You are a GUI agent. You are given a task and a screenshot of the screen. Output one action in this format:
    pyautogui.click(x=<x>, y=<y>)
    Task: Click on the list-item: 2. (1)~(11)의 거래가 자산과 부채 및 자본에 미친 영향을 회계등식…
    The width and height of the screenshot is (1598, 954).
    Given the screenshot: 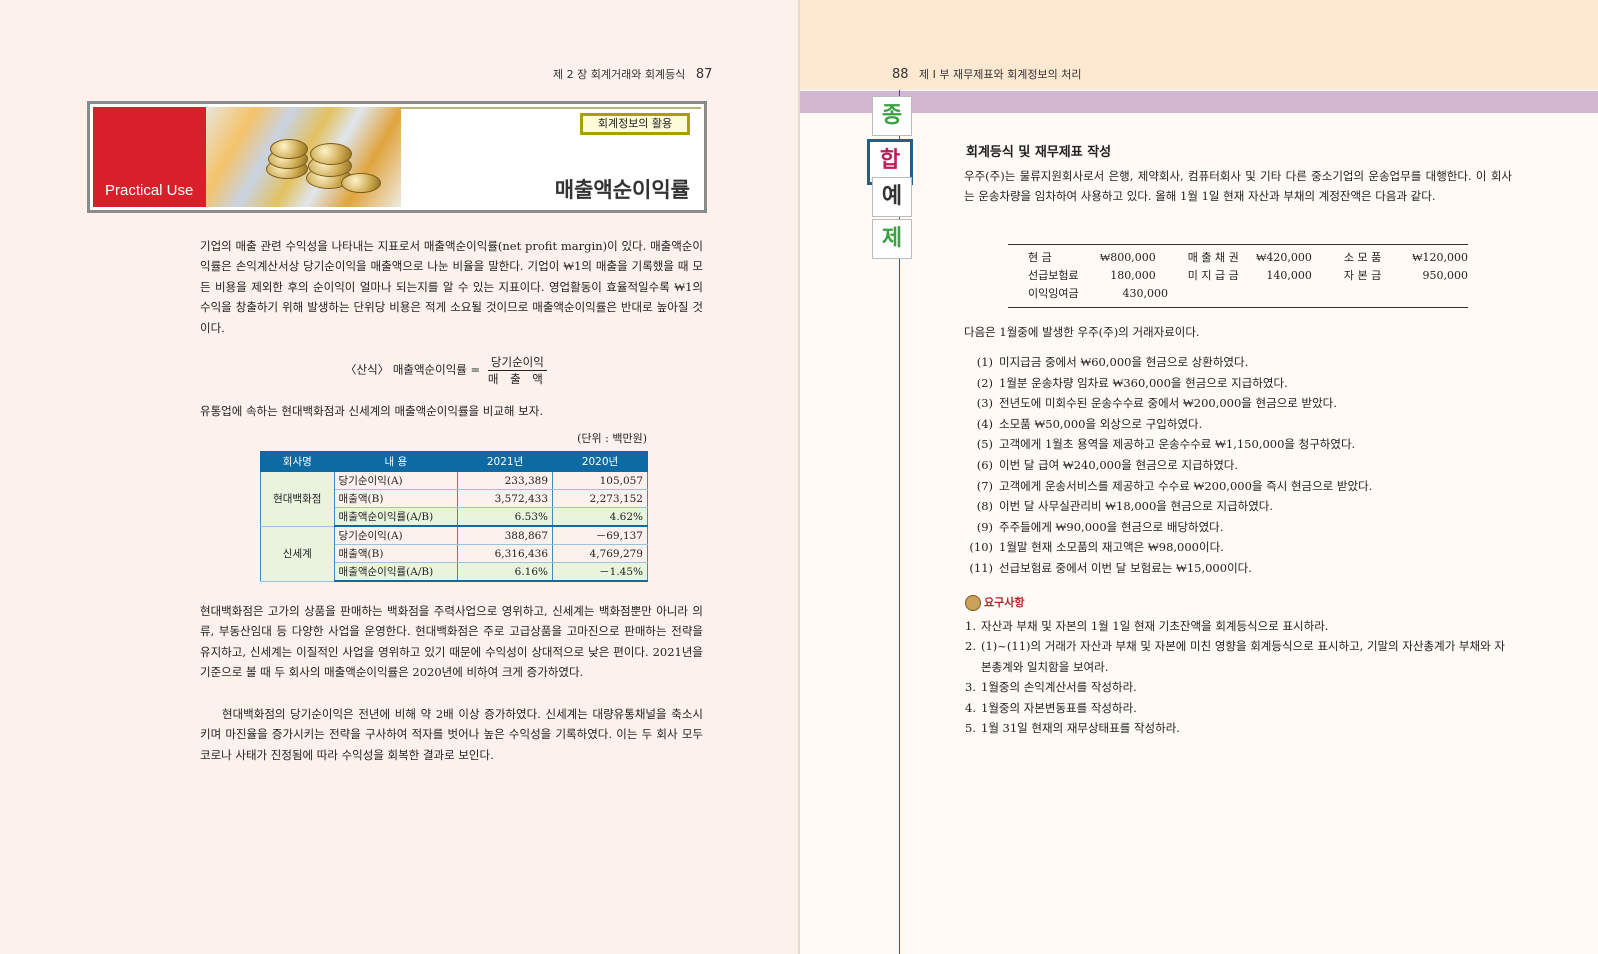 What is the action you would take?
    pyautogui.click(x=1235, y=656)
    